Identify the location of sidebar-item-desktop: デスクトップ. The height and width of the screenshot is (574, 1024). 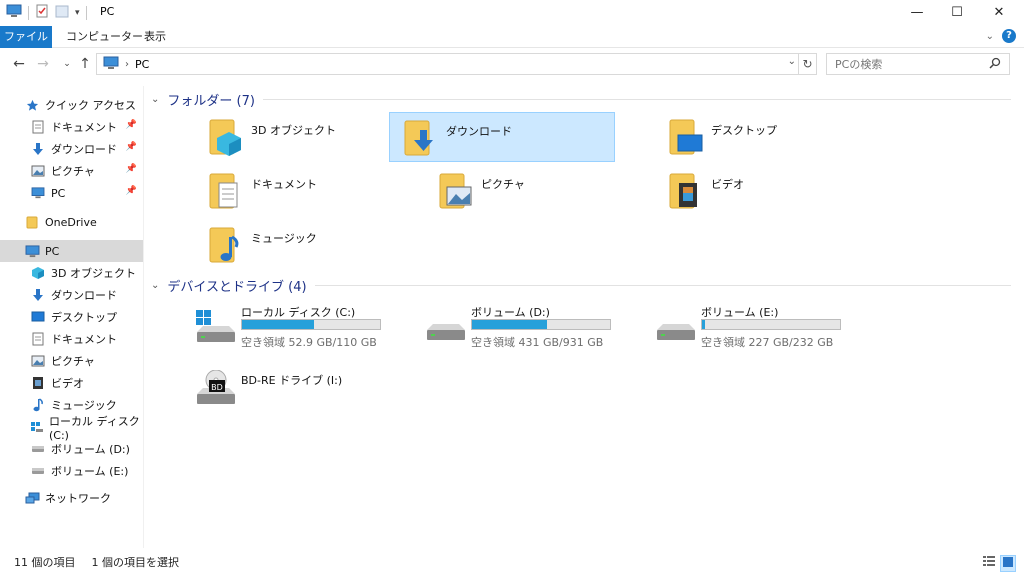
(71, 317).